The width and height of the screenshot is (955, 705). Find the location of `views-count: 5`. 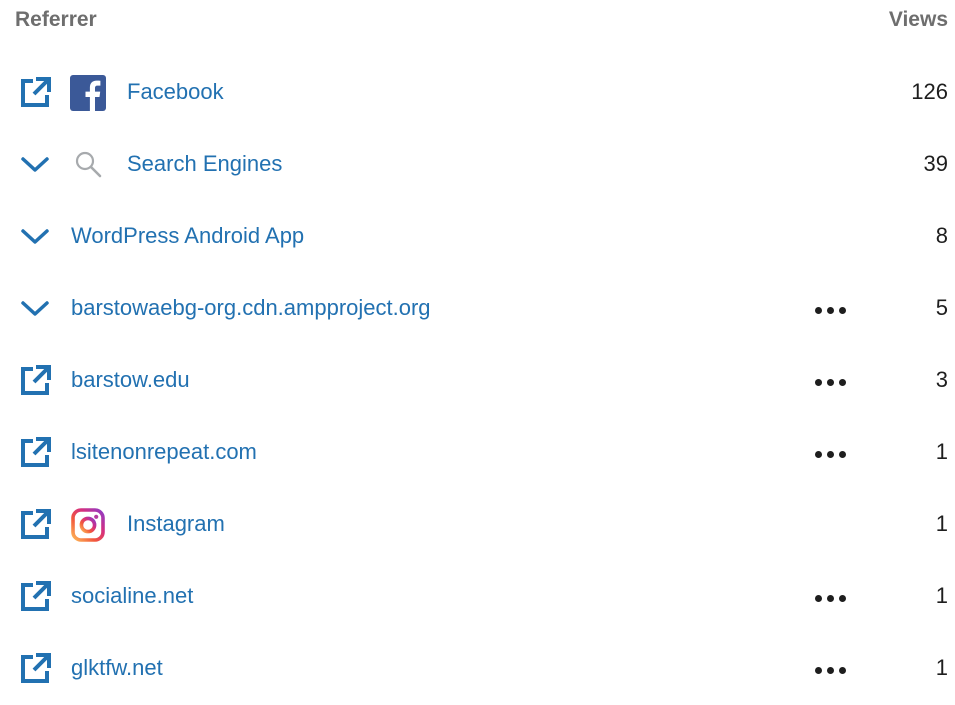

views-count: 5 is located at coordinates (941, 307).